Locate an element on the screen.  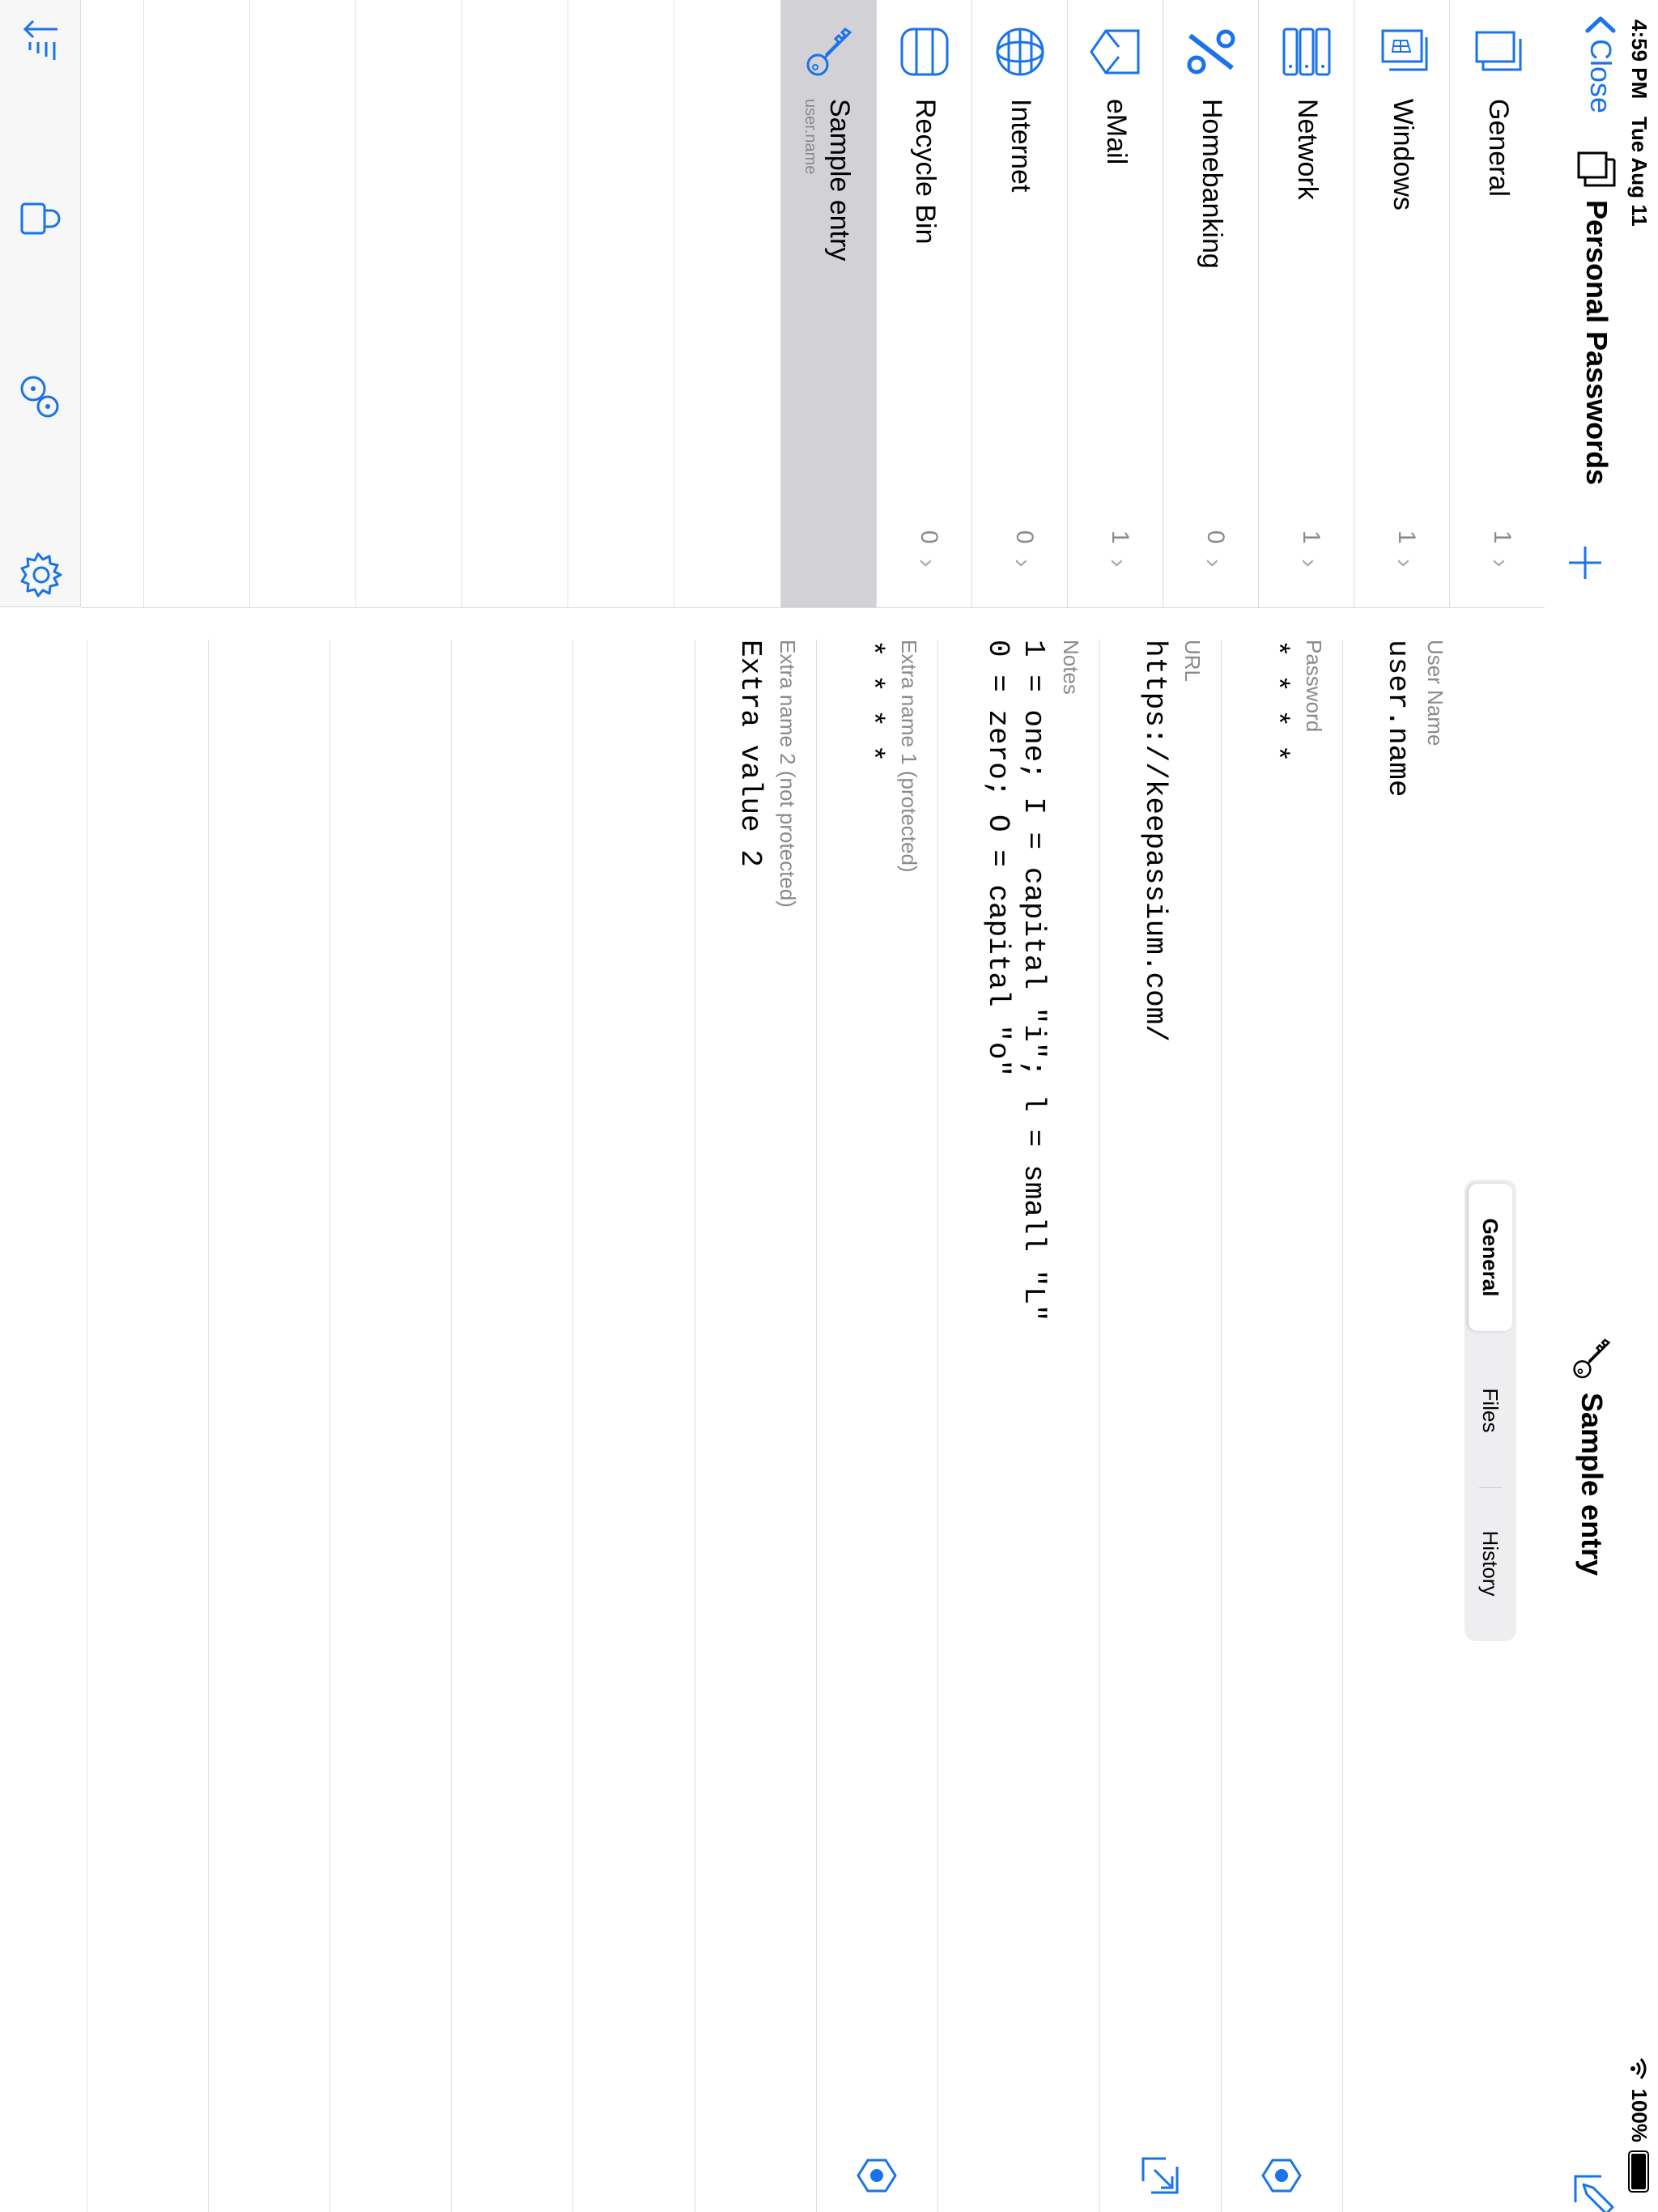
entry-header-title: Sample entry is located at coordinates (1591, 1456).